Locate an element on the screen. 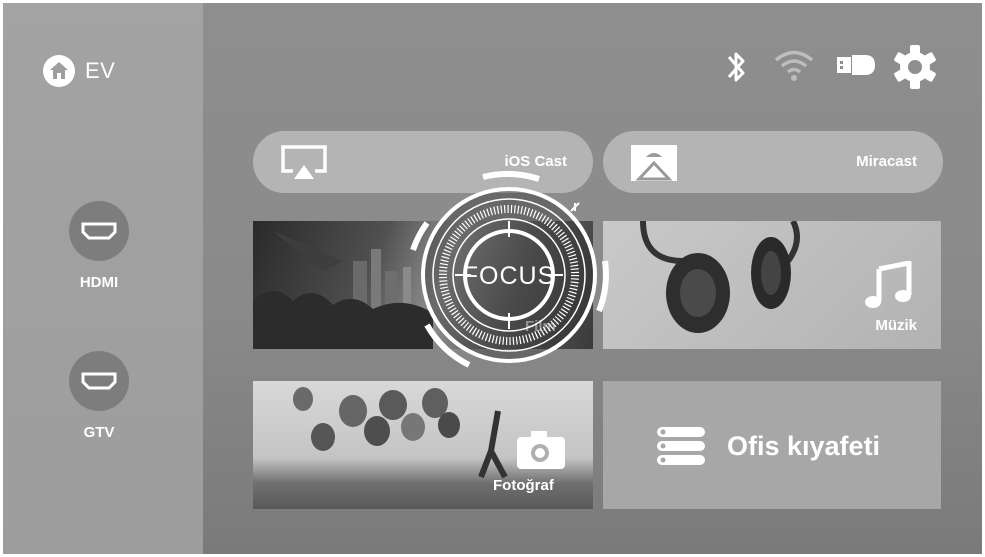 The height and width of the screenshot is (557, 985). photo-tile: Fotoğraf is located at coordinates (423, 445).